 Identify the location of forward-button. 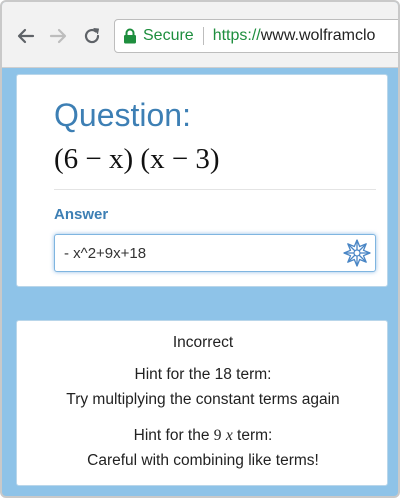
(58, 36).